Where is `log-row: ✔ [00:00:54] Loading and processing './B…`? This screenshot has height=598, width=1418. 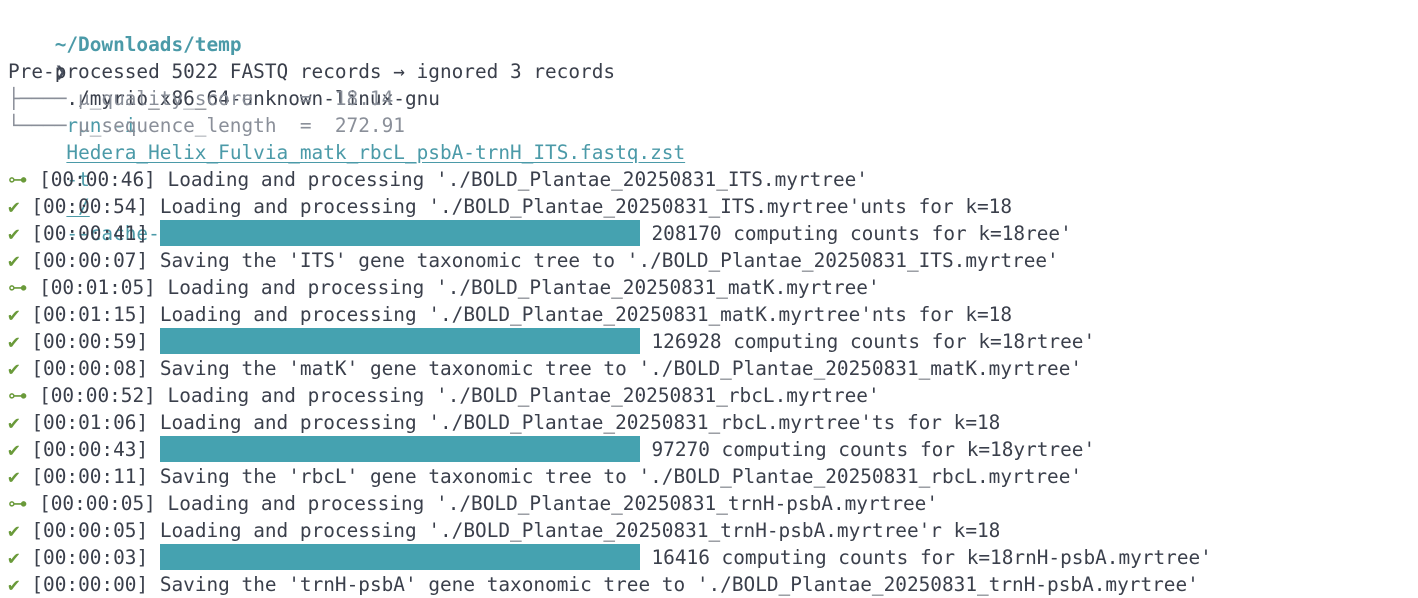
log-row: ✔ [00:00:54] Loading and processing './B… is located at coordinates (713, 206).